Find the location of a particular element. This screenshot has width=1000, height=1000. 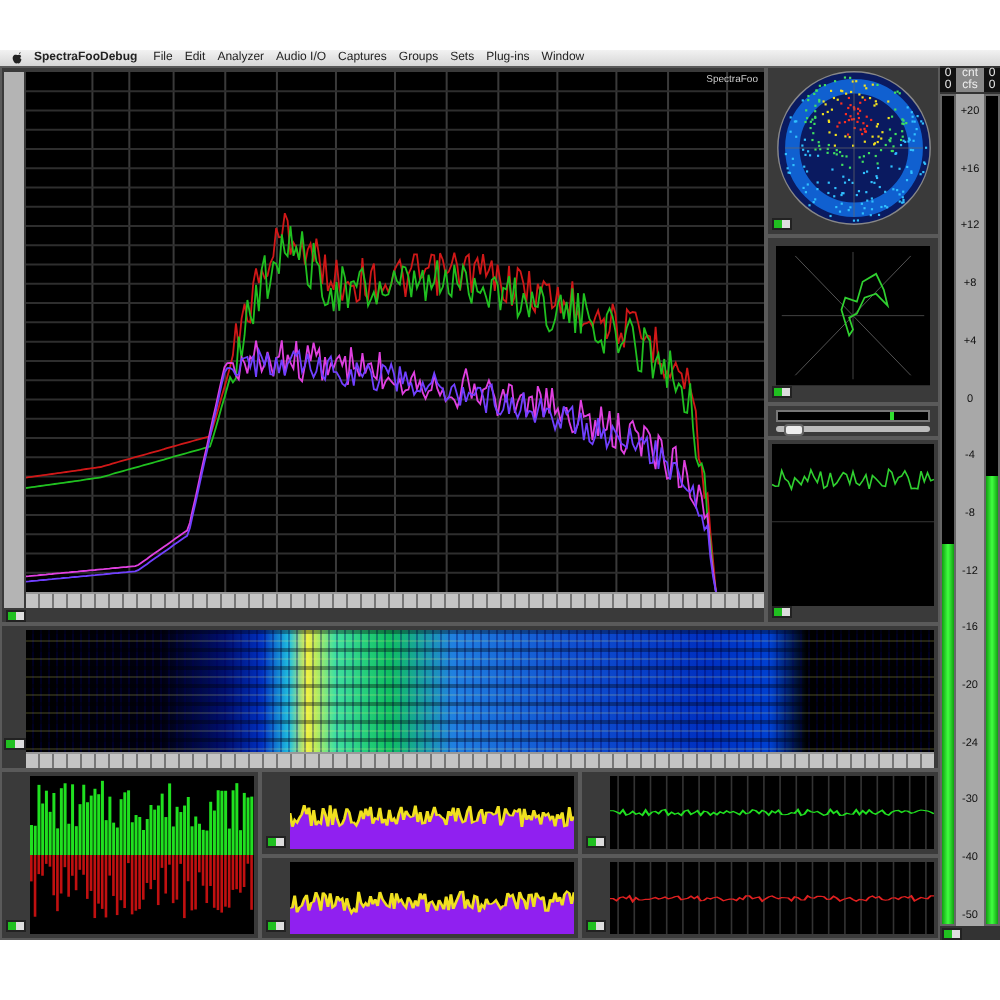

balance-slider-thumb is located at coordinates (793, 429).